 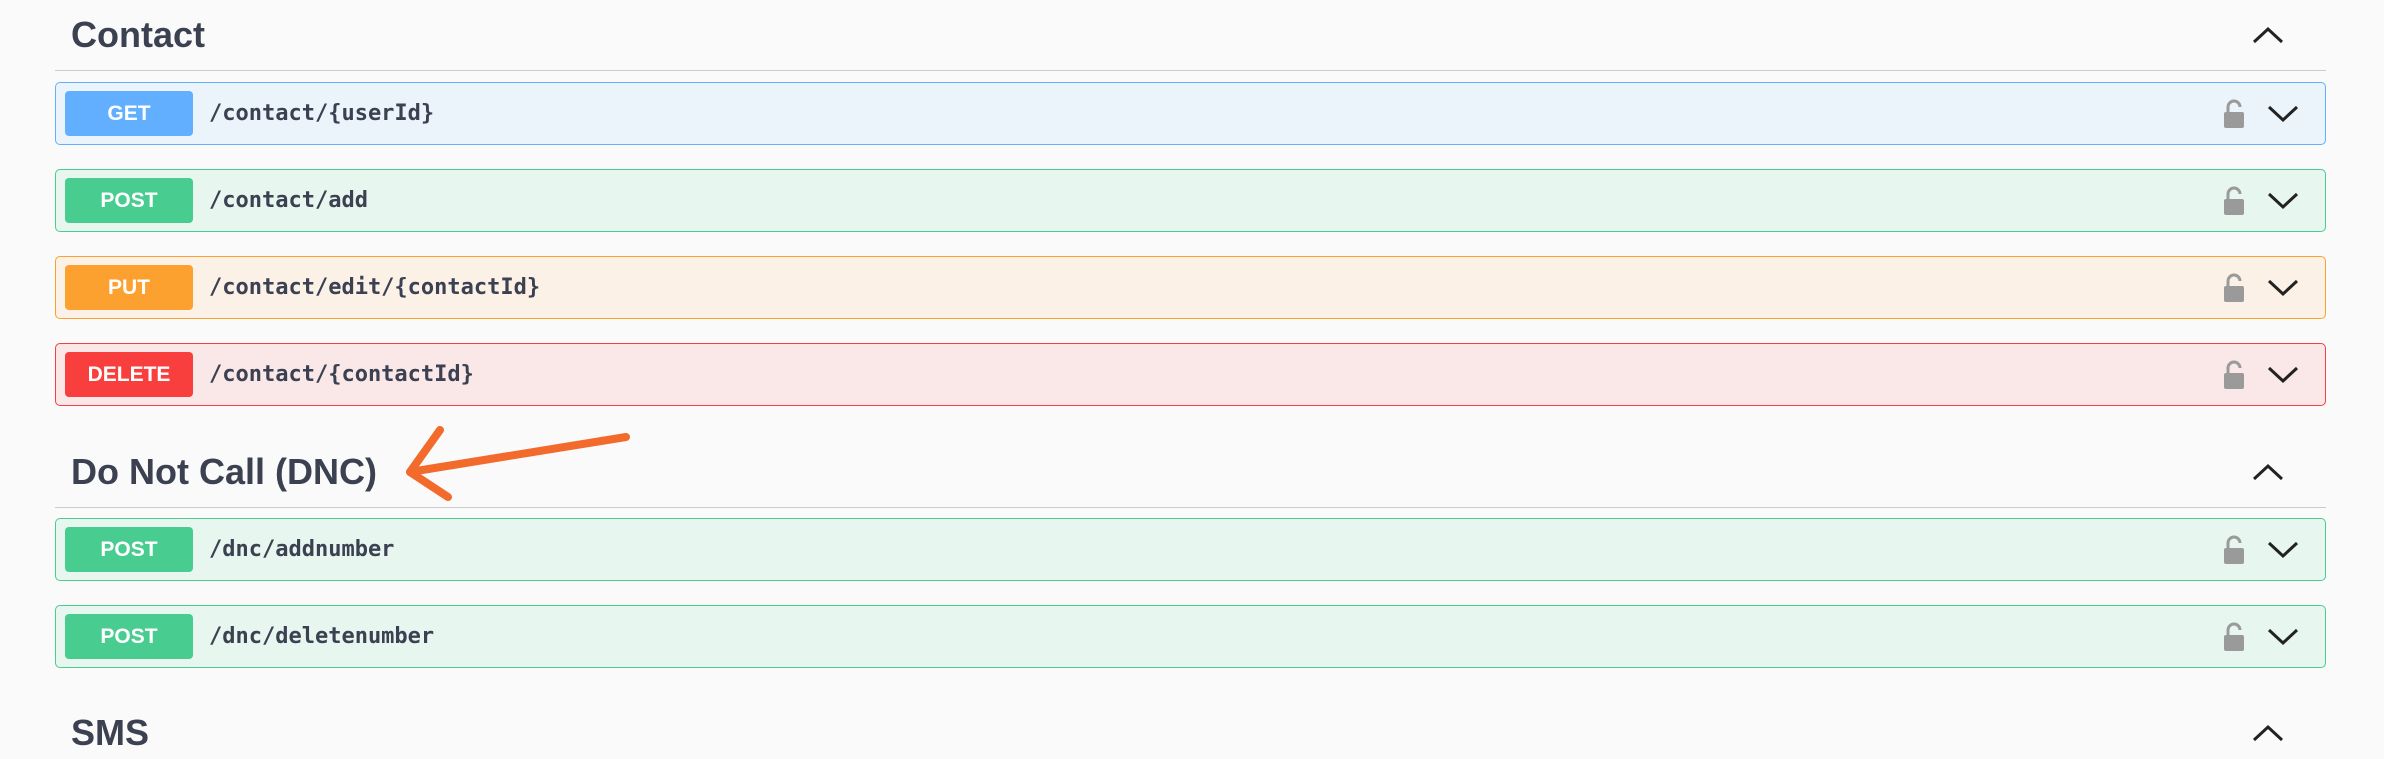 What do you see at coordinates (138, 34) in the screenshot?
I see `section-title: Contact` at bounding box center [138, 34].